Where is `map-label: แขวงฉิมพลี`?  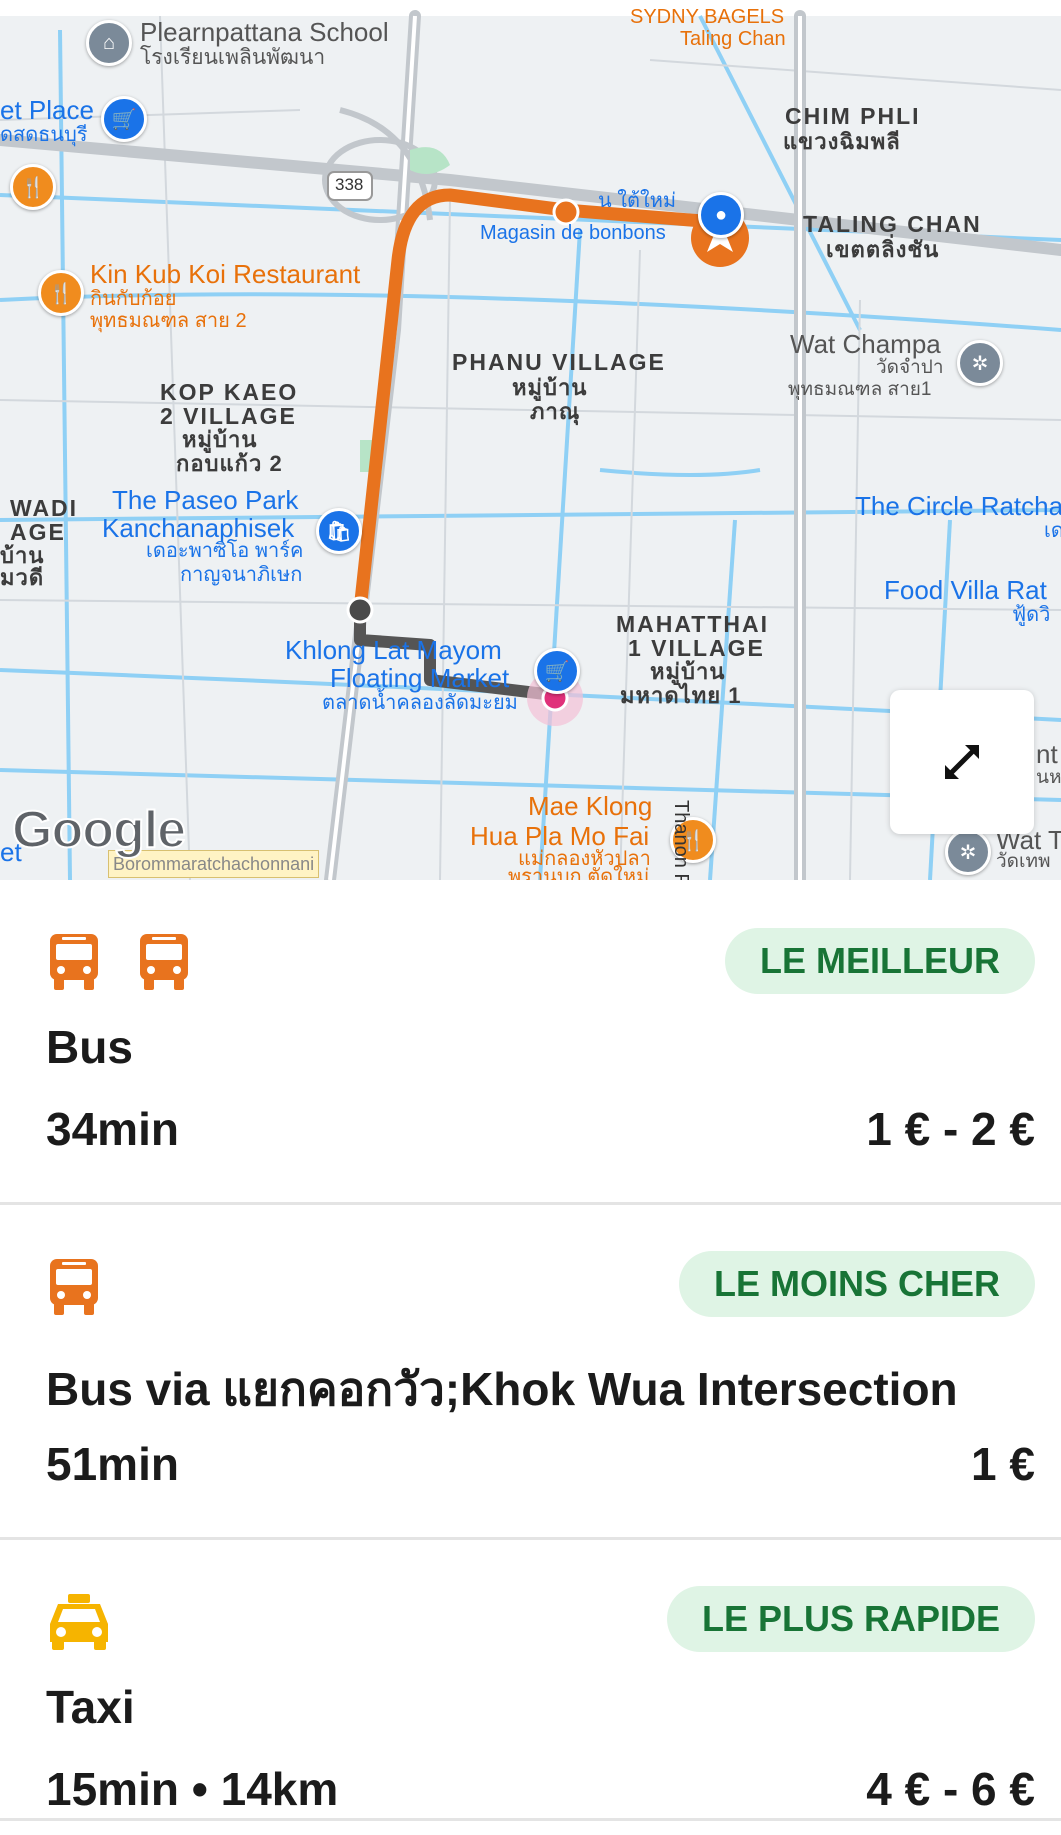
map-label: แขวงฉิมพลี is located at coordinates (842, 141).